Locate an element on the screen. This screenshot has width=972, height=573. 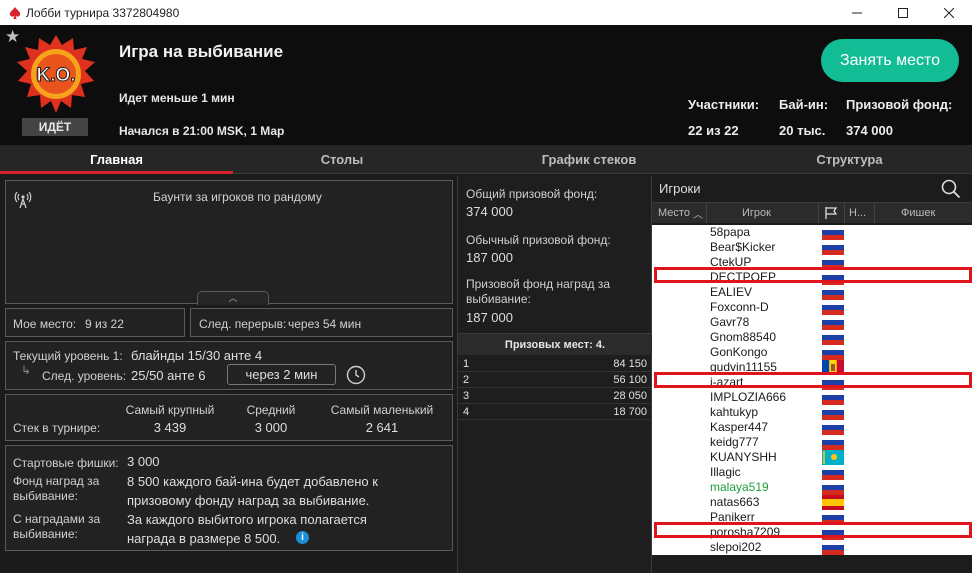
player-name: EALIEV is located at coordinates (731, 292).